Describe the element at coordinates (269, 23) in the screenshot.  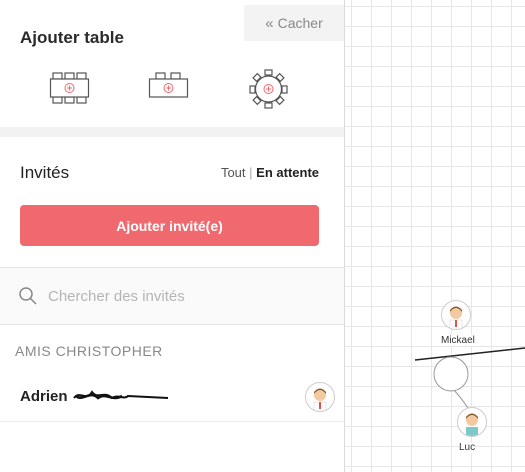
I see `double-chevron-left-icon: «` at that location.